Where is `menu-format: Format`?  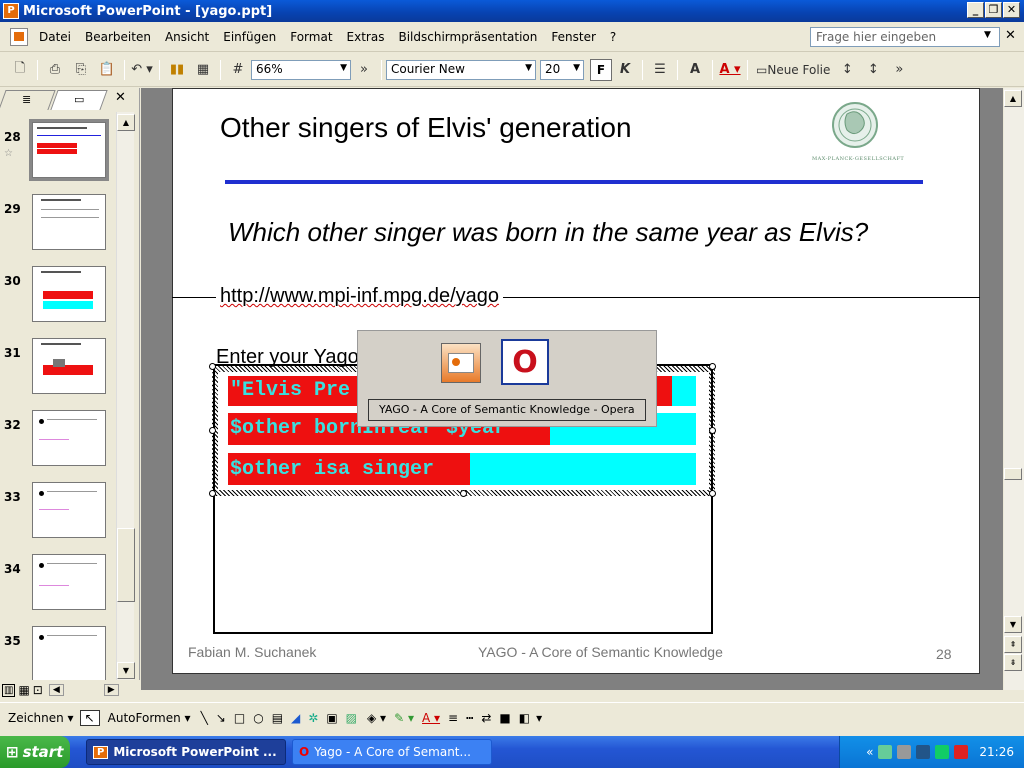
menu-format: Format is located at coordinates (311, 37).